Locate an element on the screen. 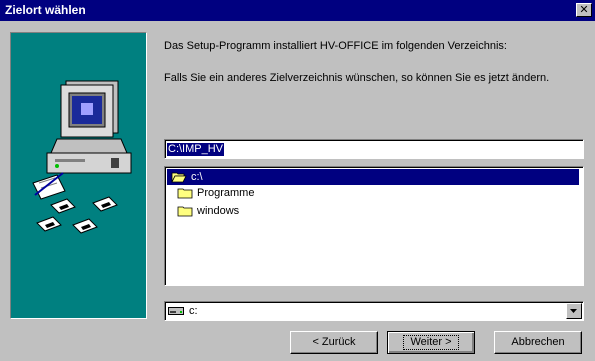 The image size is (595, 361). directory-item-programme: Programme is located at coordinates (373, 193).